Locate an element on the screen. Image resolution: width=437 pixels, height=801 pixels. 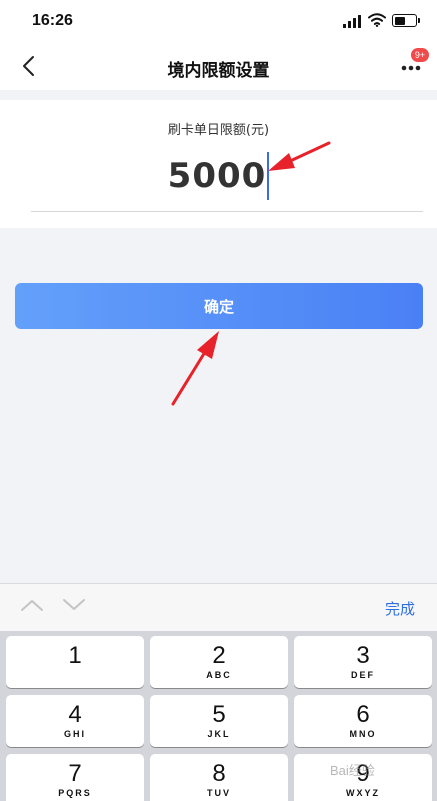
amount-value: 5000 is located at coordinates (217, 176).